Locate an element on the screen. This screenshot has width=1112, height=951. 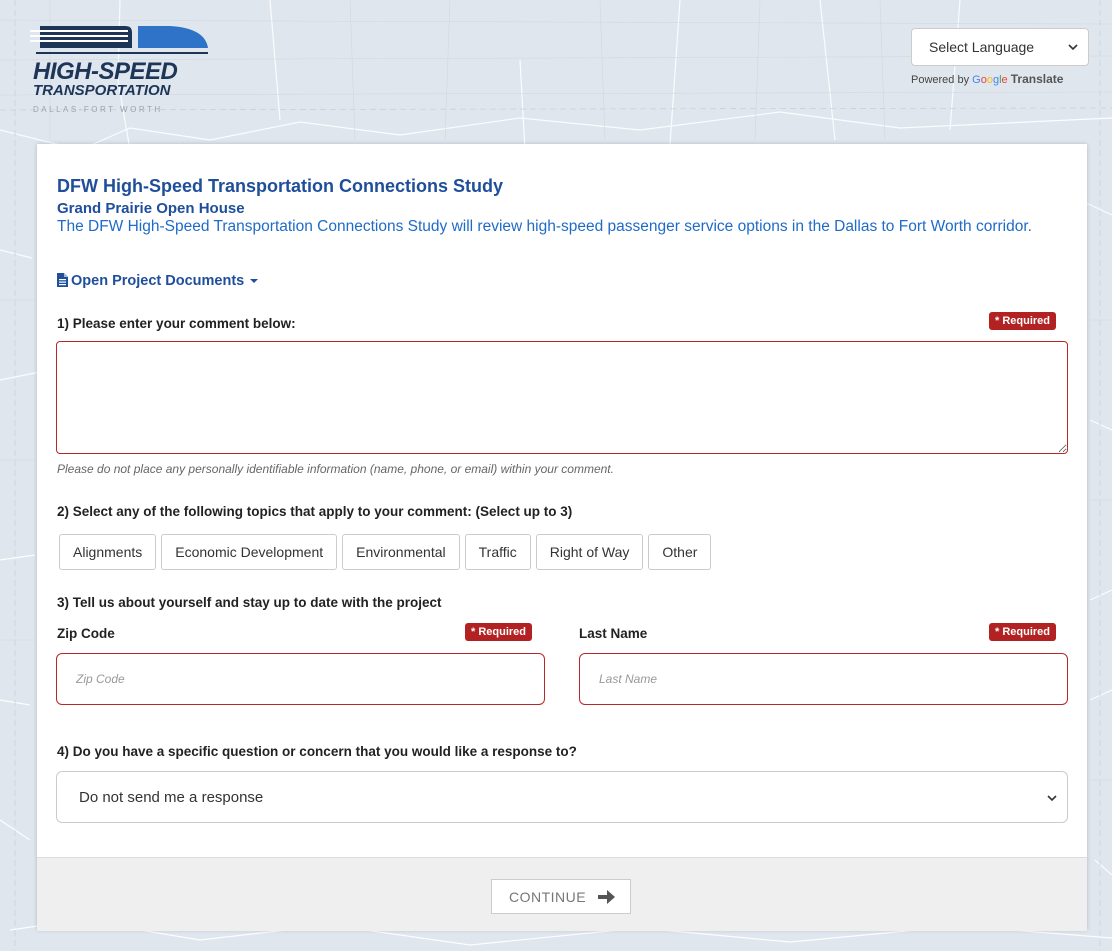
form-footer: CONTINUE is located at coordinates (562, 894).